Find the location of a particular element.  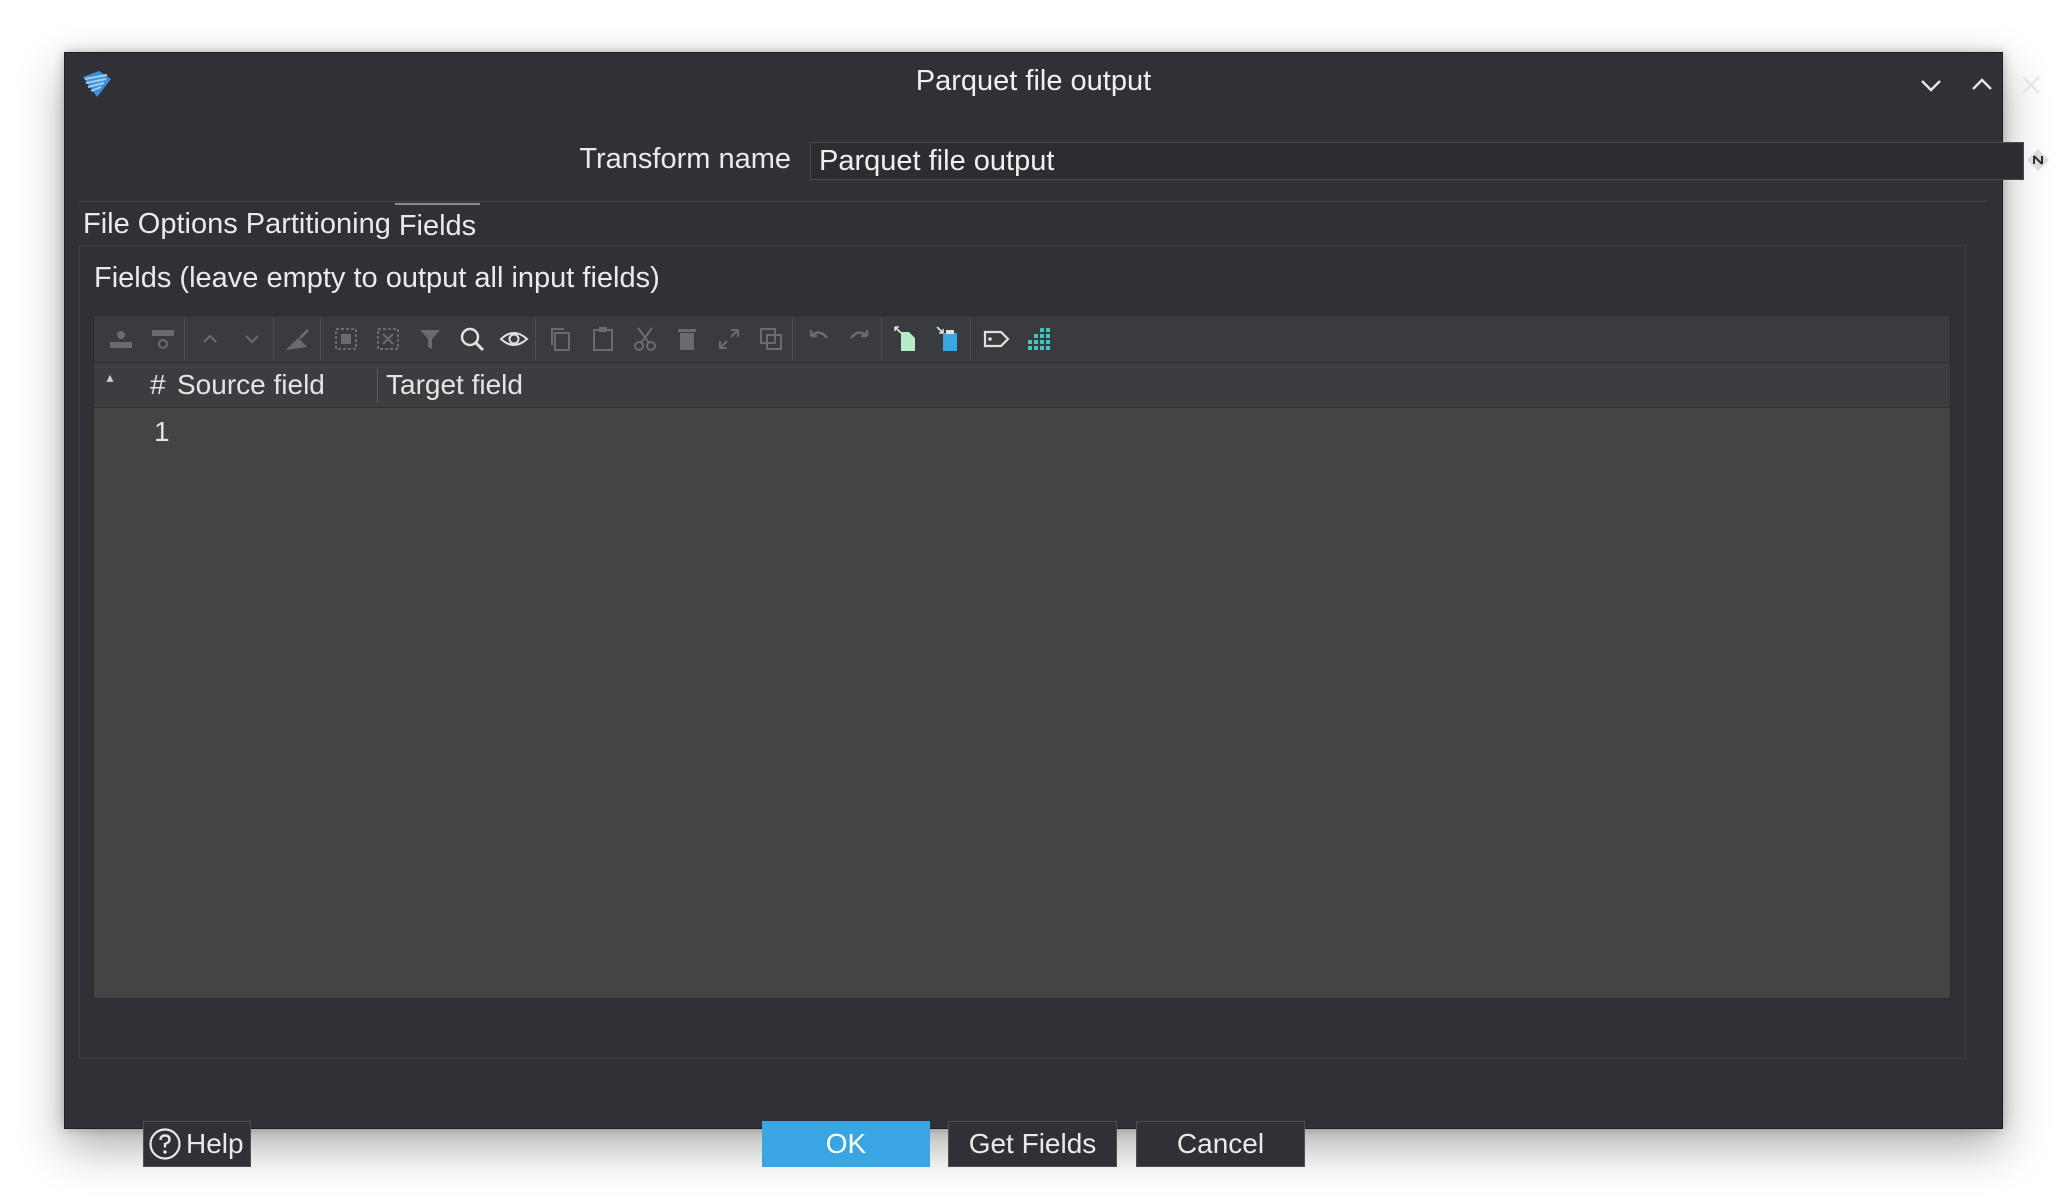

transform-name-label: Transform name is located at coordinates (685, 159).